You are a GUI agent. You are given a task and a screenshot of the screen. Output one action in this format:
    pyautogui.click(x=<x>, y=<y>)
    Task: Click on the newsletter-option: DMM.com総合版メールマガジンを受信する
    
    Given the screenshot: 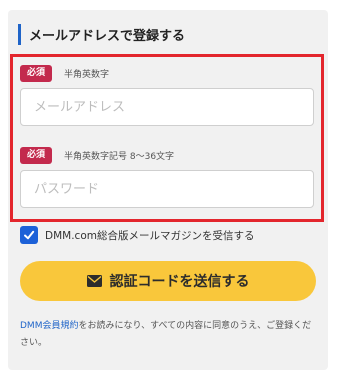 What is the action you would take?
    pyautogui.click(x=137, y=235)
    